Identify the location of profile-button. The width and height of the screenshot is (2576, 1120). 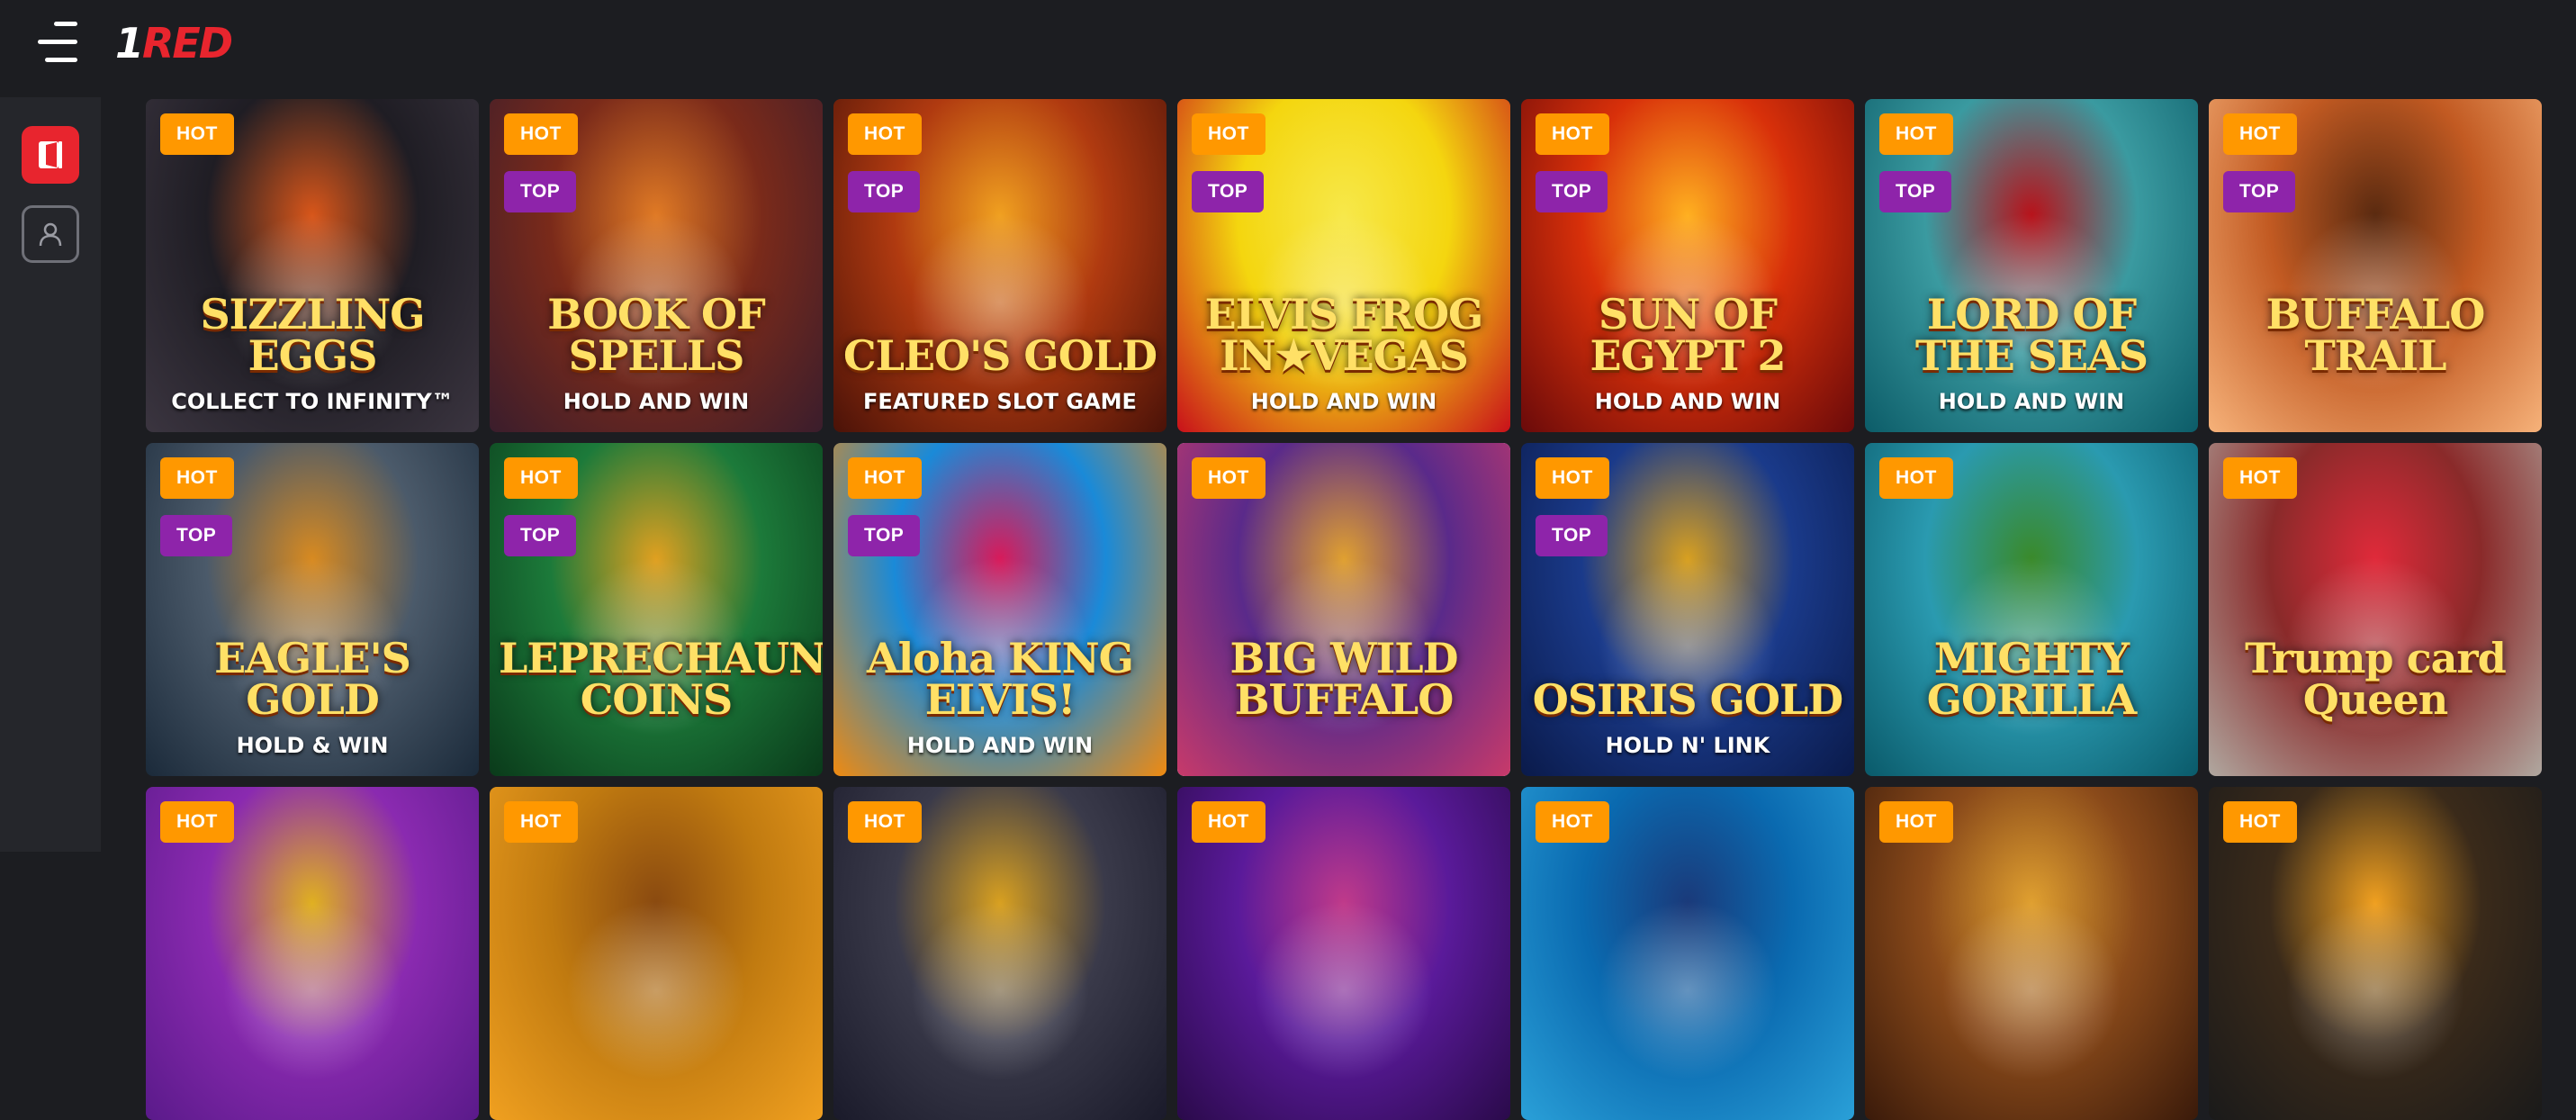
(50, 234).